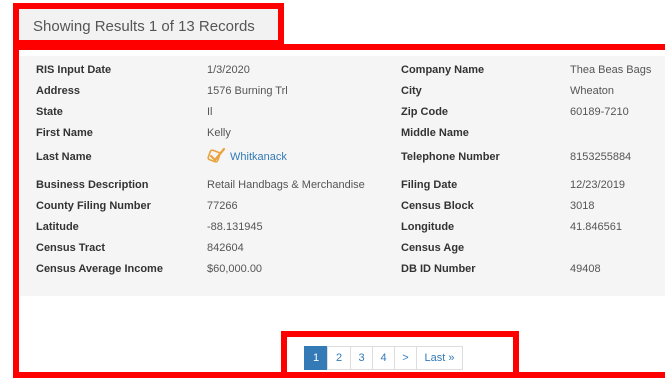 This screenshot has height=378, width=665. Describe the element at coordinates (438, 269) in the screenshot. I see `field-label-db-id-number: DB ID Number` at that location.